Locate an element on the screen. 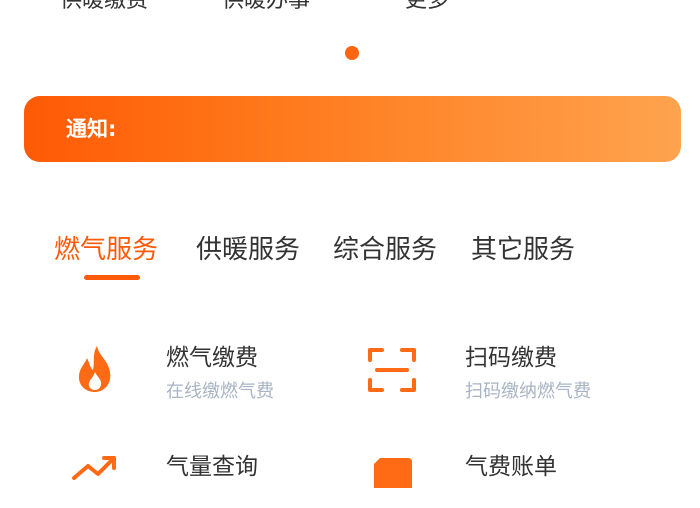 This screenshot has width=700, height=508. service-title: 燃气缴费 is located at coordinates (212, 358).